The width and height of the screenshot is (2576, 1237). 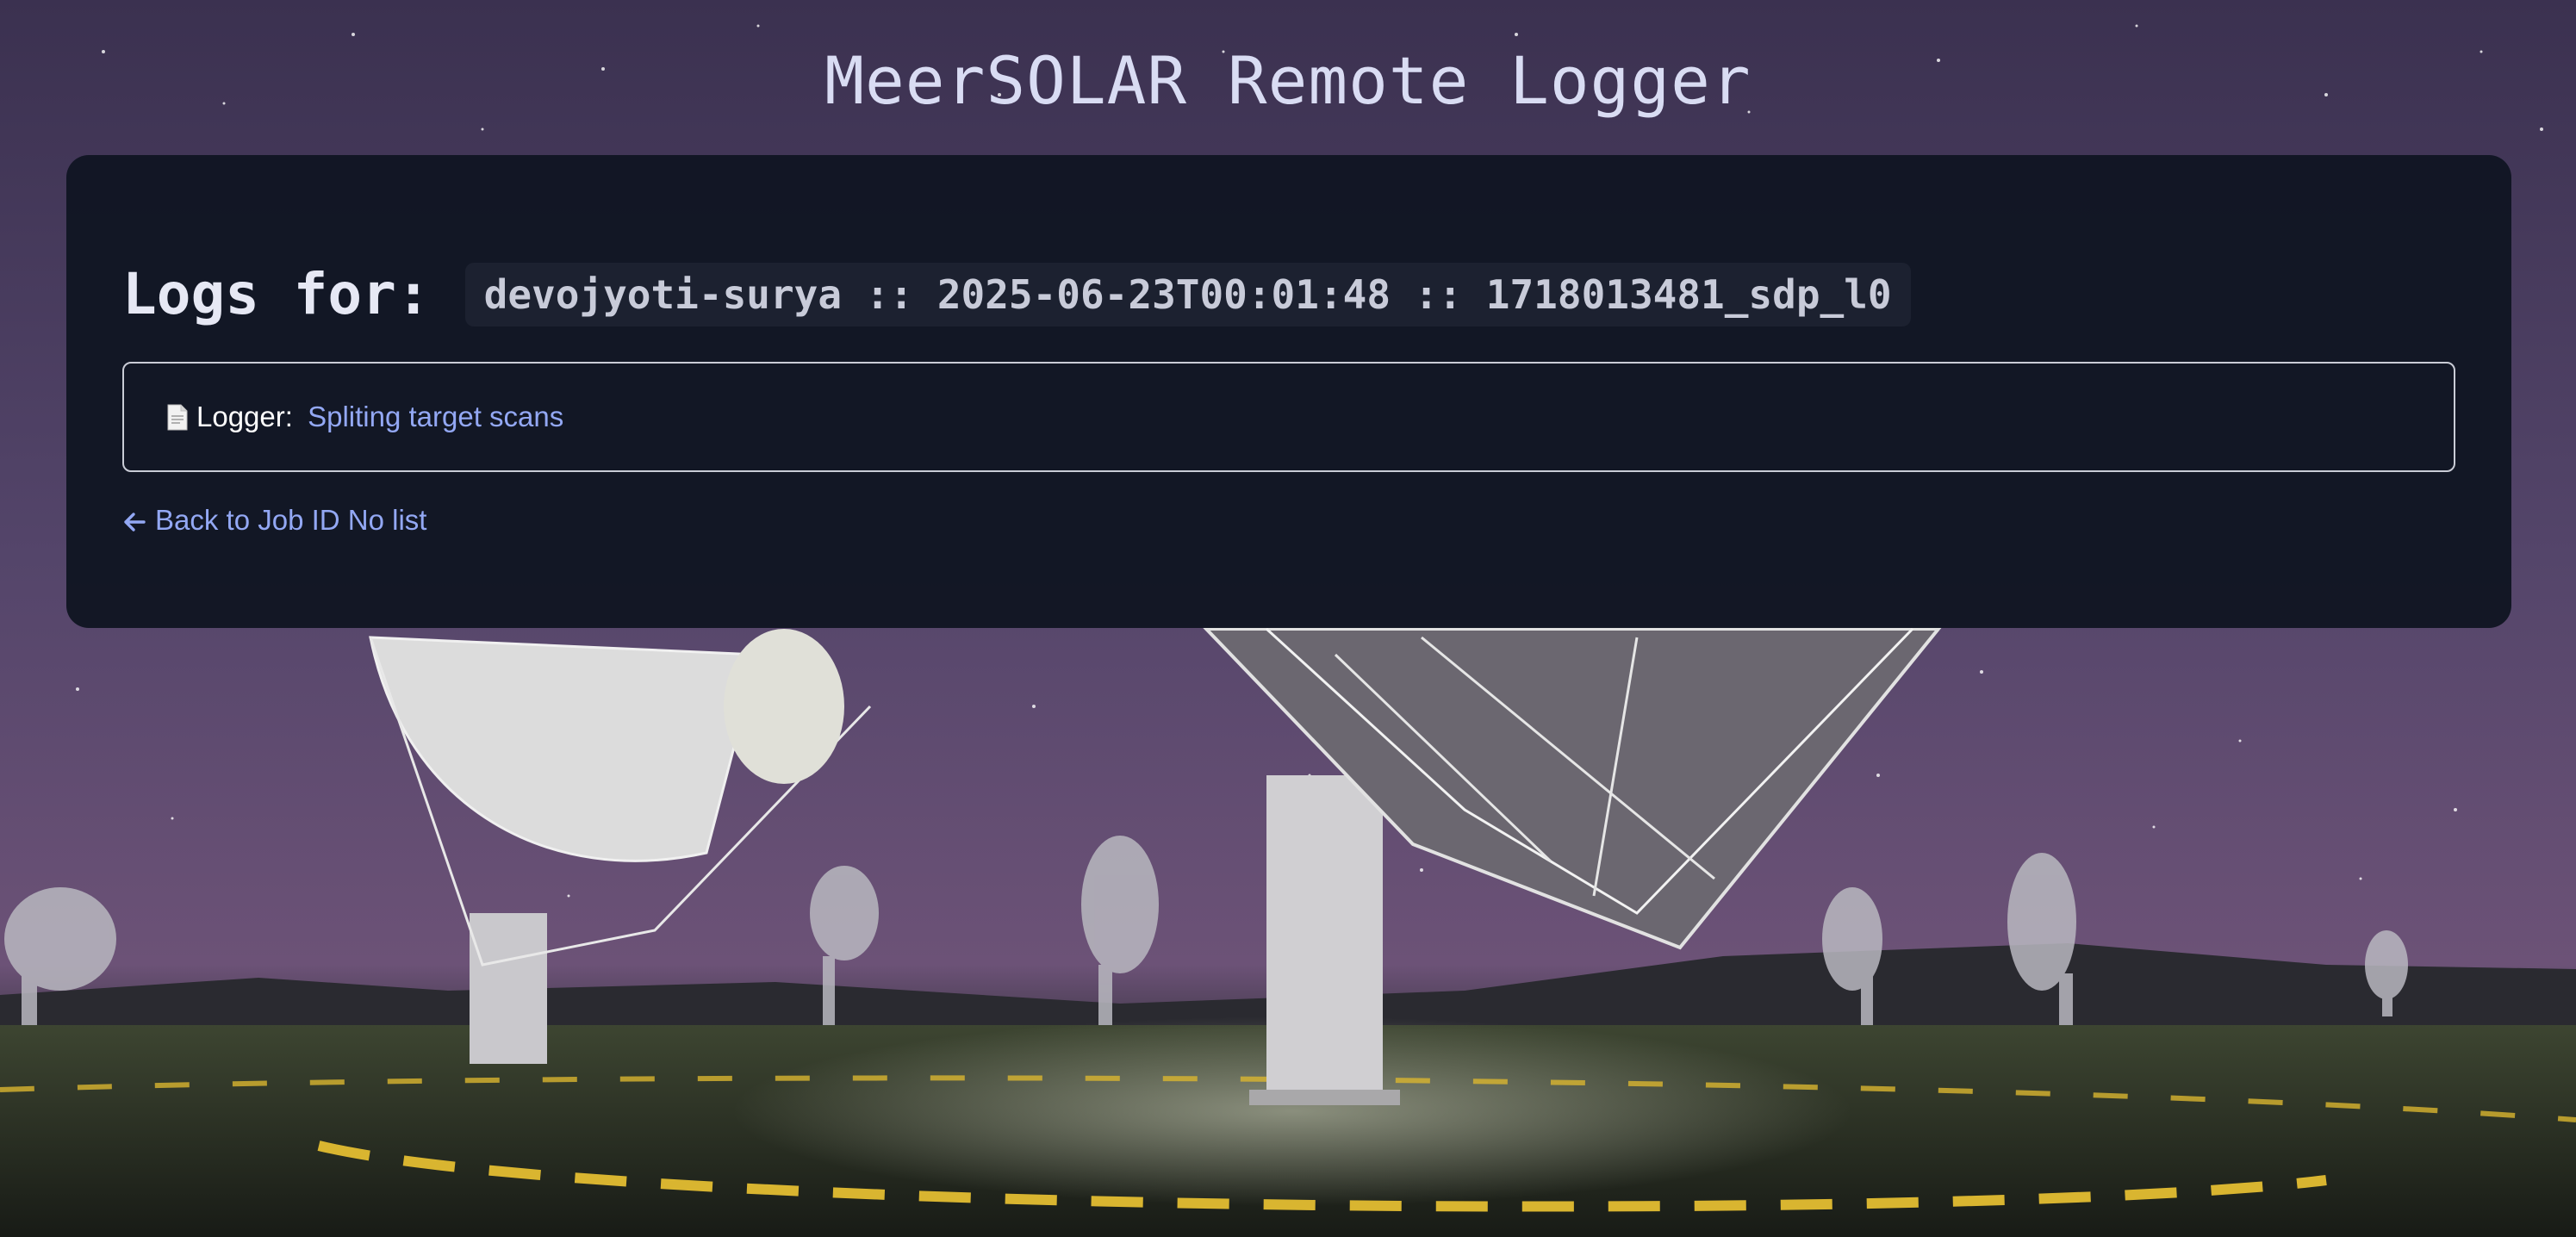 What do you see at coordinates (276, 294) in the screenshot?
I see `logs-for-label: Logs for:` at bounding box center [276, 294].